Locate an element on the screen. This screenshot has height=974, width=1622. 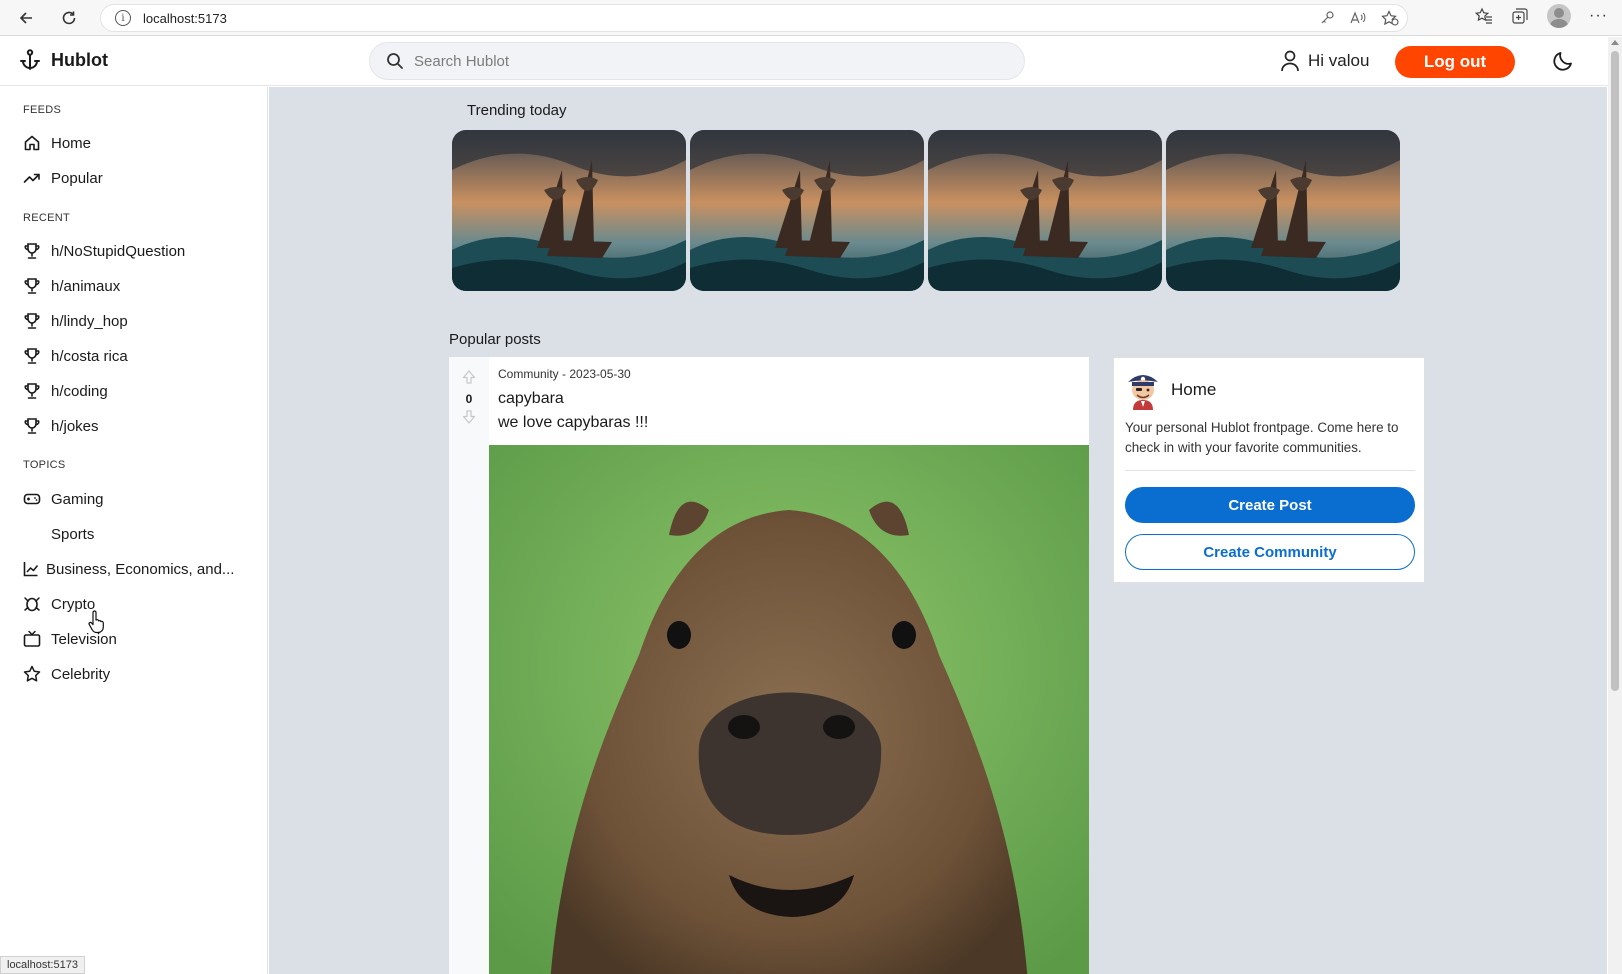
scroll-up-arrow-icon is located at coordinates (1615, 42).